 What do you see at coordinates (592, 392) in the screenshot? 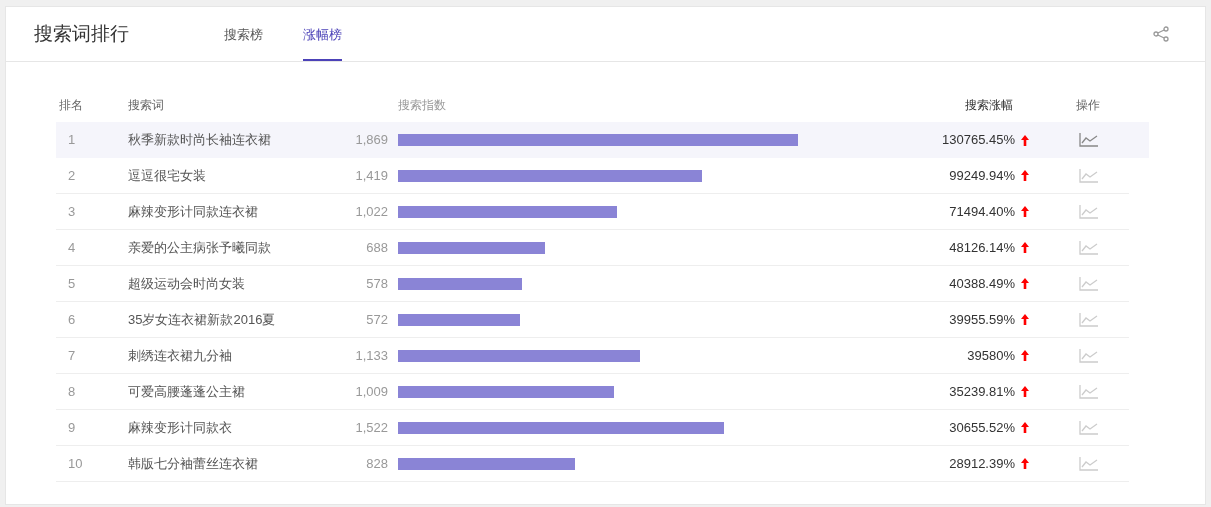
I see `table-row: 8 可爱高腰蓬蓬公主裙 1,009 35239.81%` at bounding box center [592, 392].